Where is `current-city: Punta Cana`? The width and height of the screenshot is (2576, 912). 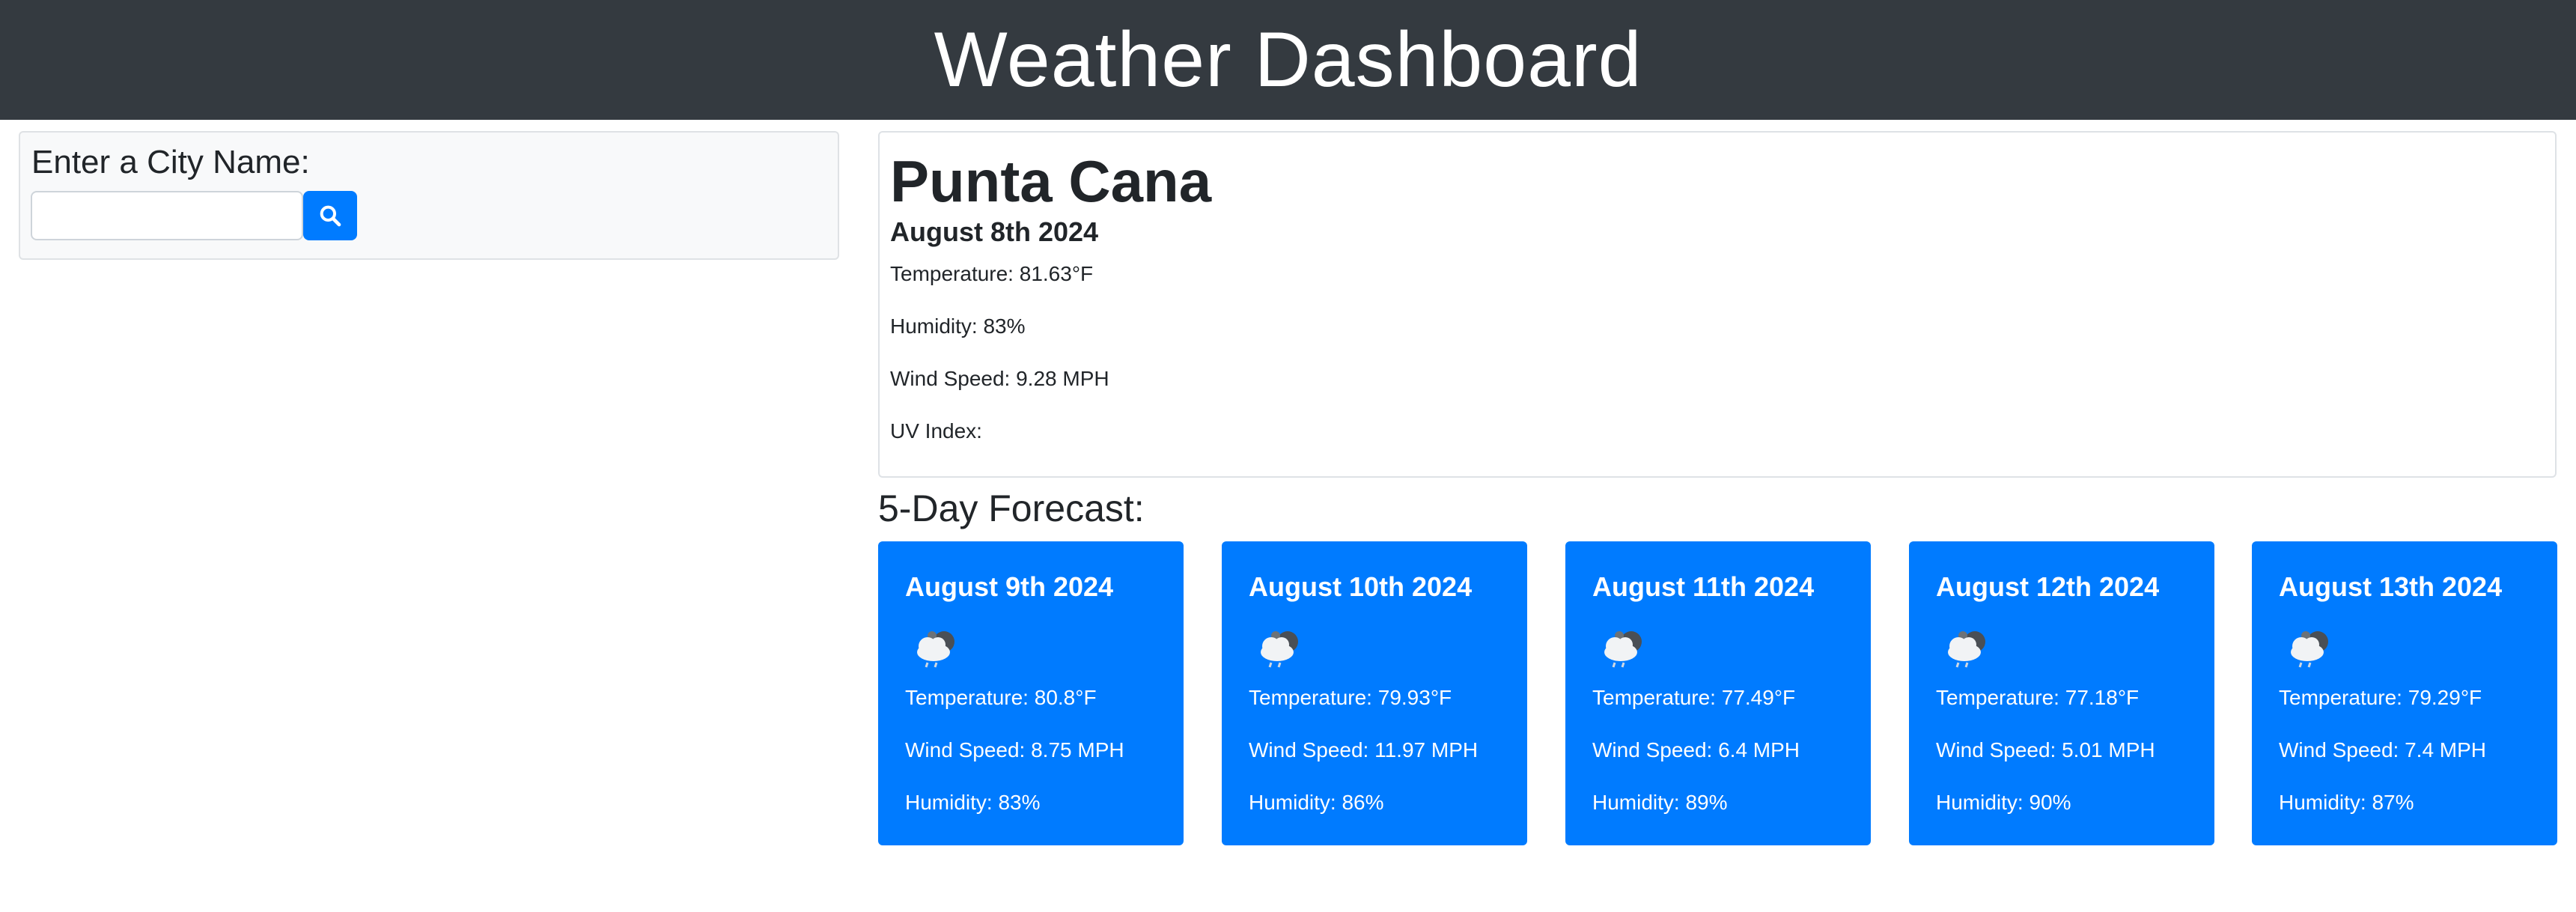 current-city: Punta Cana is located at coordinates (1051, 181).